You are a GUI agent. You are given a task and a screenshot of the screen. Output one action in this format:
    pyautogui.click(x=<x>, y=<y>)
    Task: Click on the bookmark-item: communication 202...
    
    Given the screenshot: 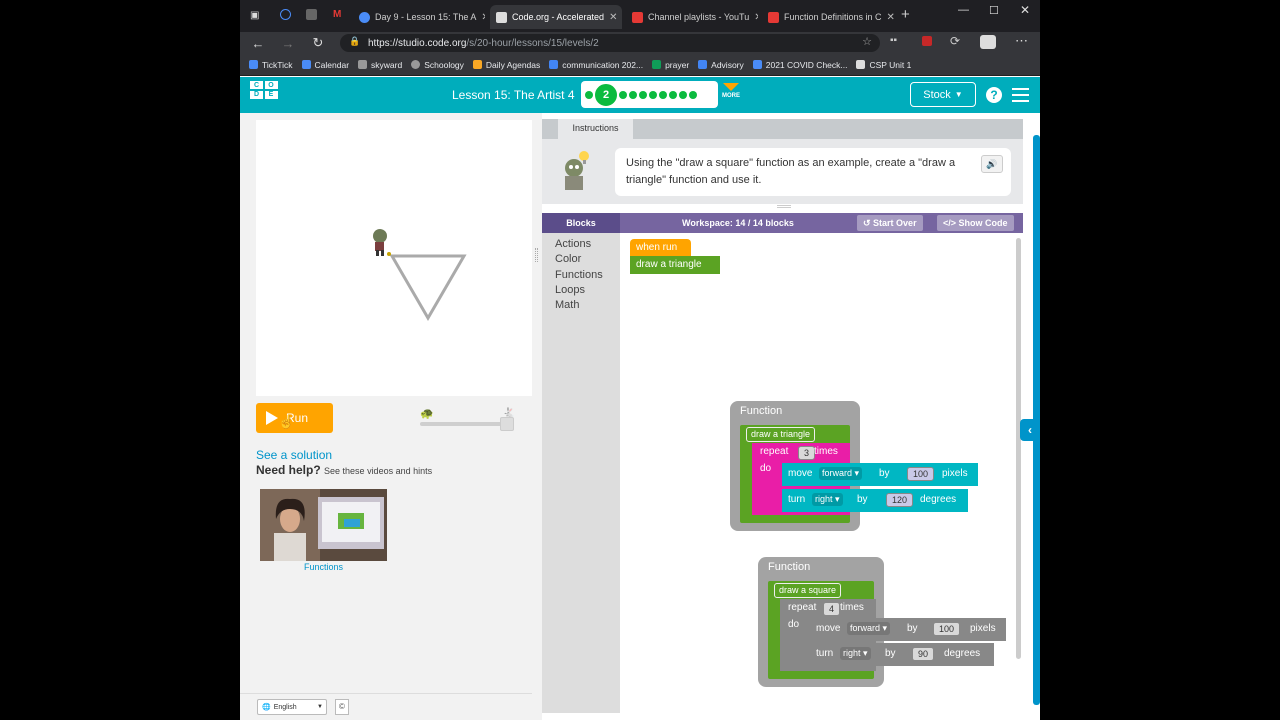 What is the action you would take?
    pyautogui.click(x=596, y=65)
    